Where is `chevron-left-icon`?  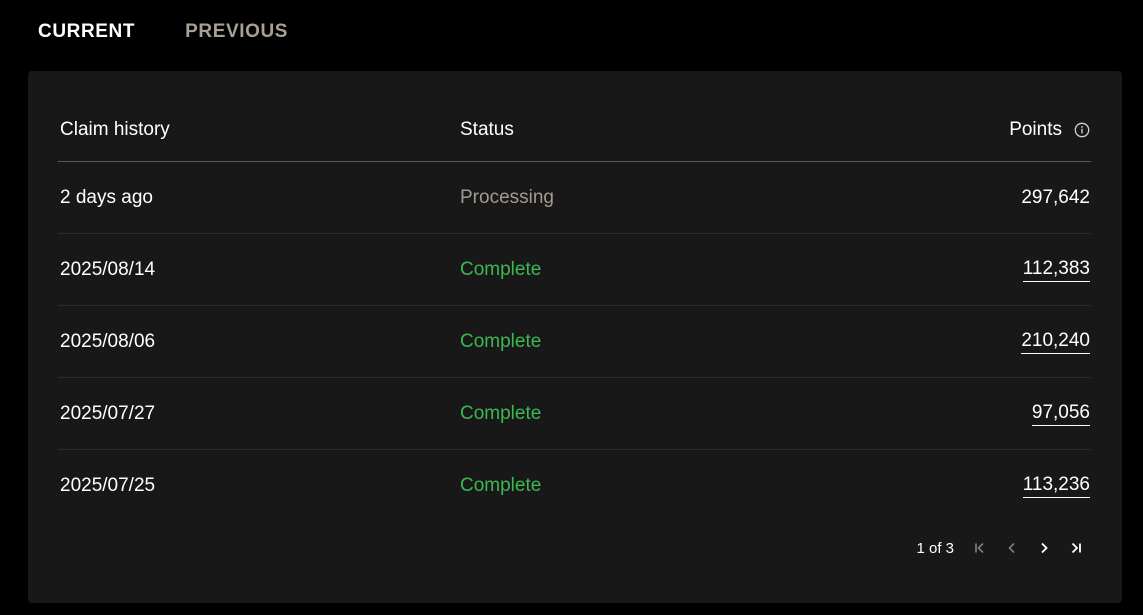
chevron-left-icon is located at coordinates (1012, 548).